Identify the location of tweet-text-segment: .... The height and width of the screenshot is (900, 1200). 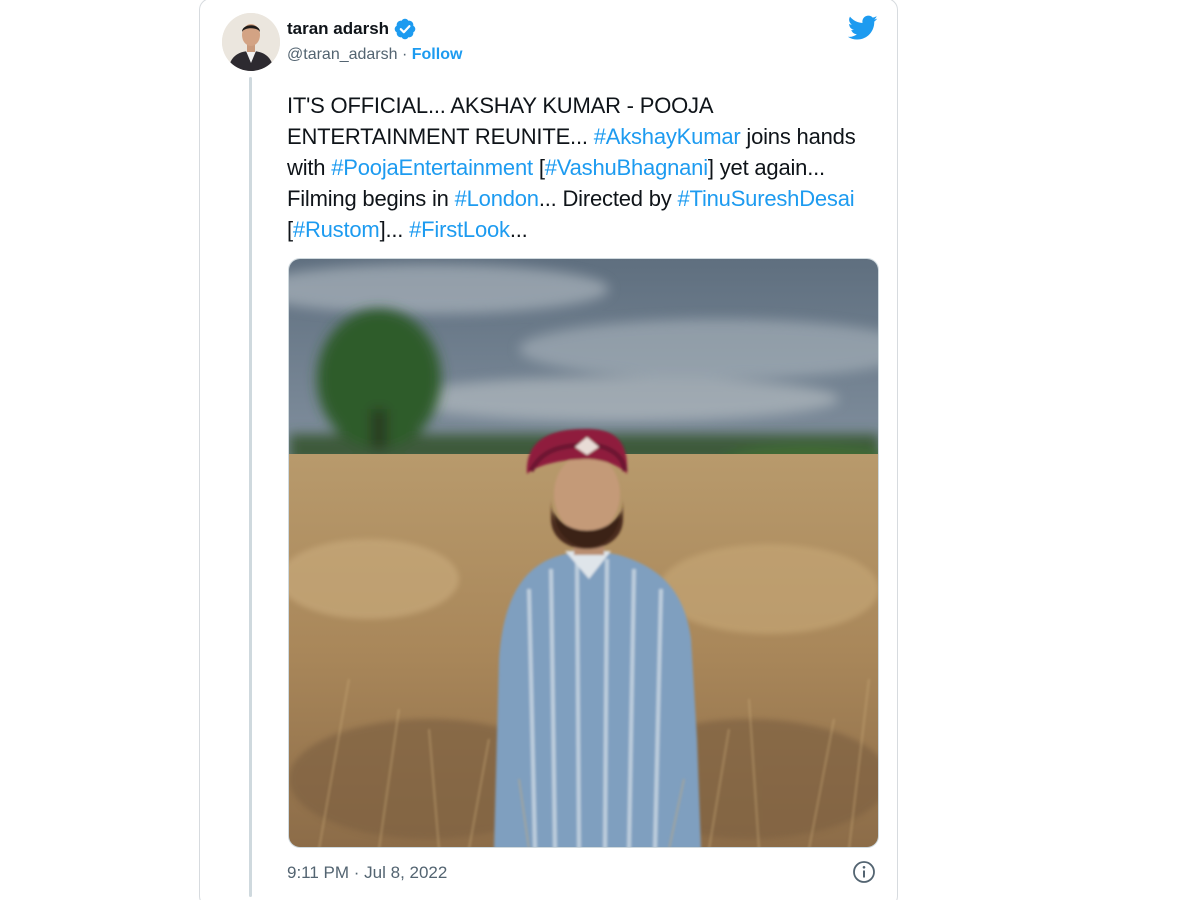
(518, 229).